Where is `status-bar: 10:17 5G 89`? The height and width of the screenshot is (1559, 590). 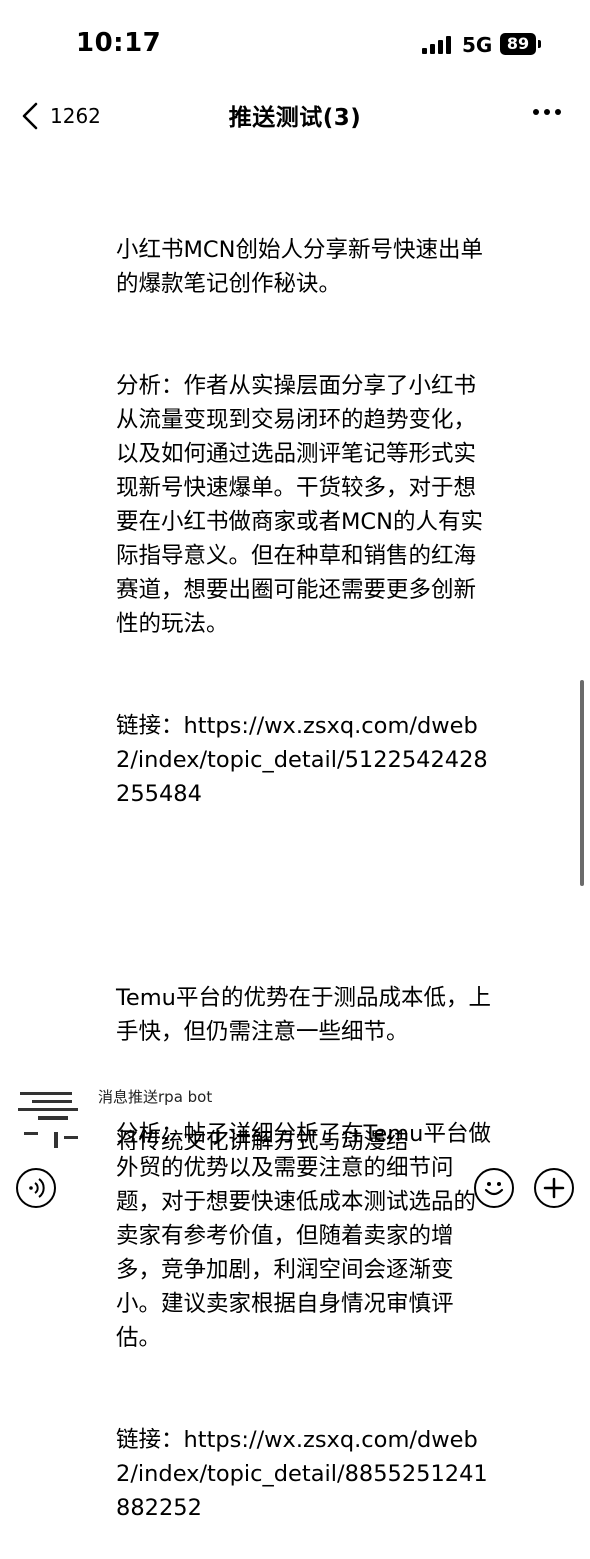
status-bar: 10:17 5G 89 is located at coordinates (295, 45).